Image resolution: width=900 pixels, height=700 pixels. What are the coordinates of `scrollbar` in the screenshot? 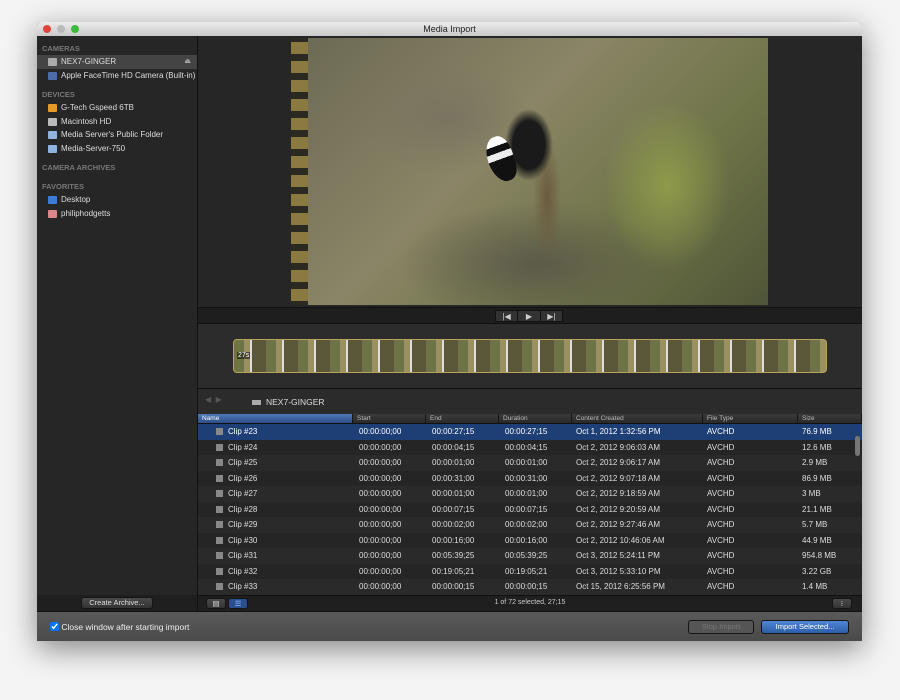 It's located at (857, 446).